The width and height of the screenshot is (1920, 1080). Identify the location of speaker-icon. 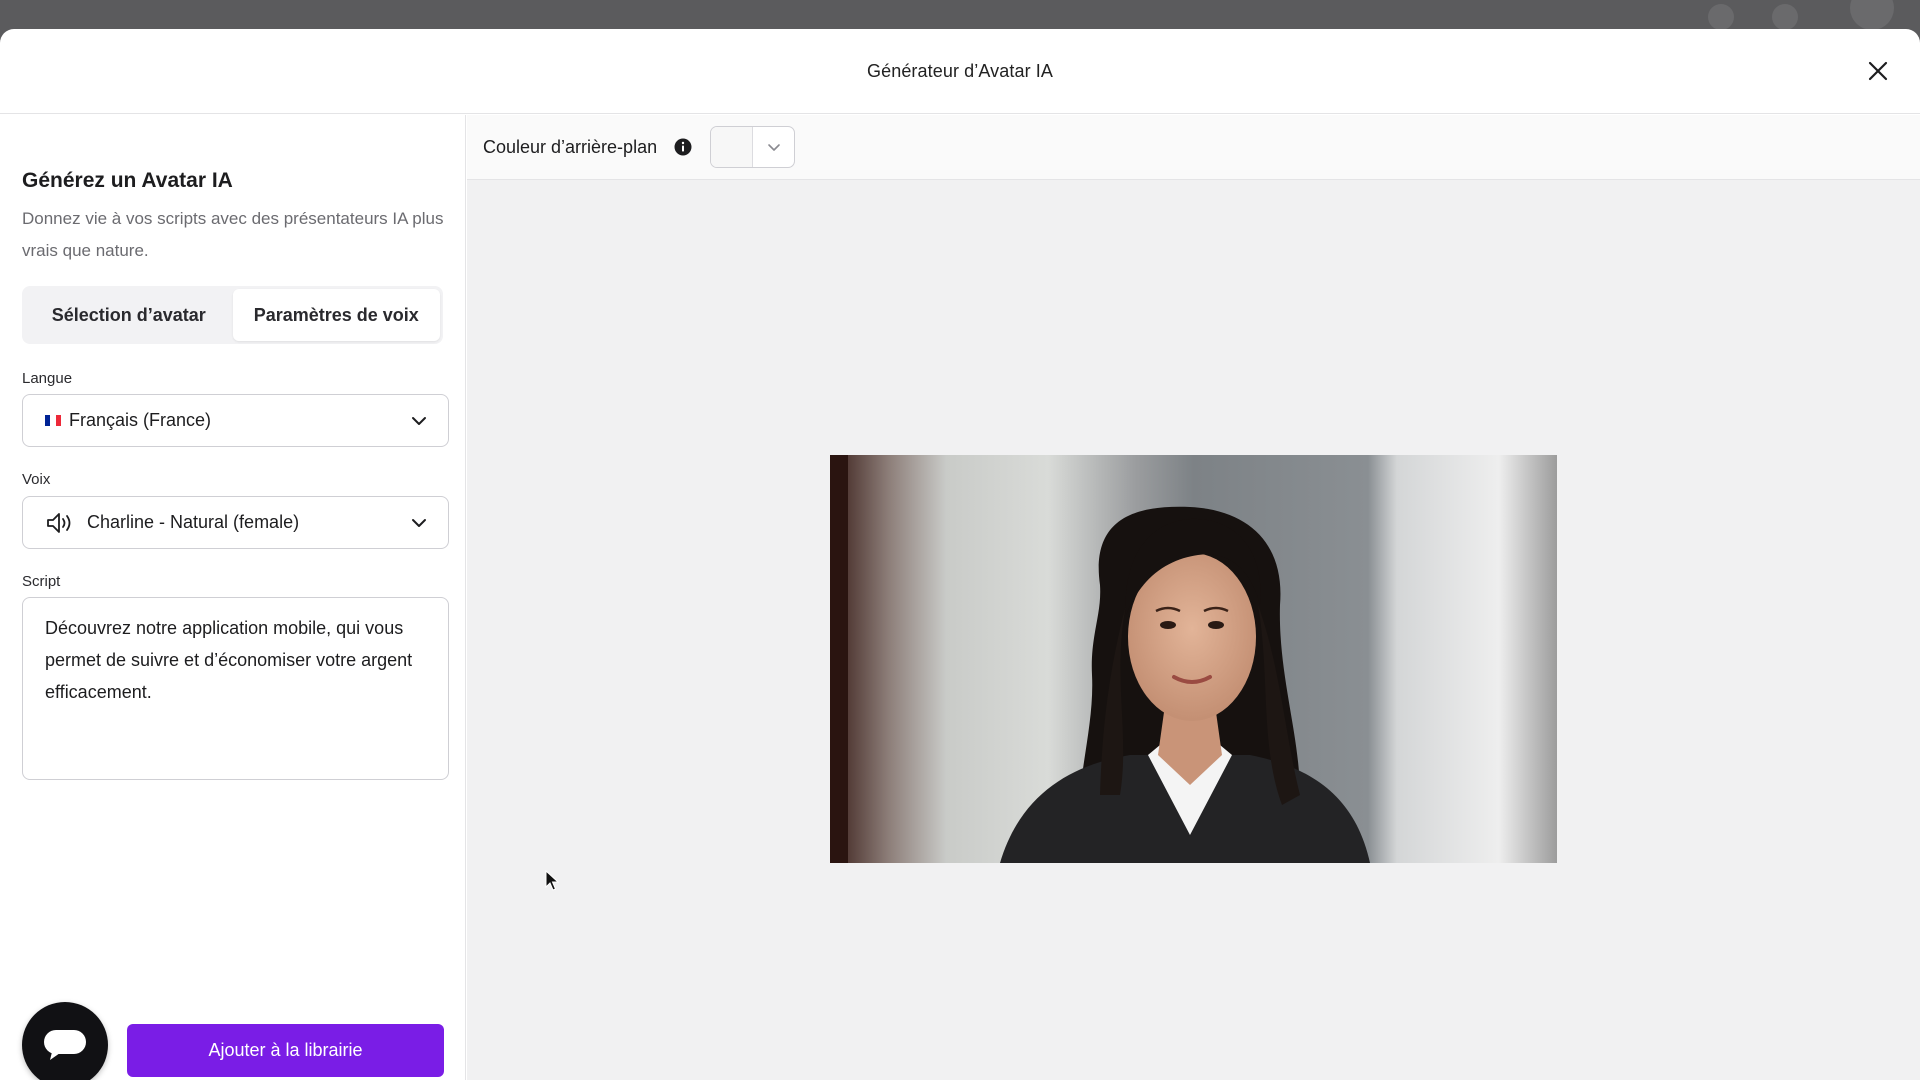
(59, 522).